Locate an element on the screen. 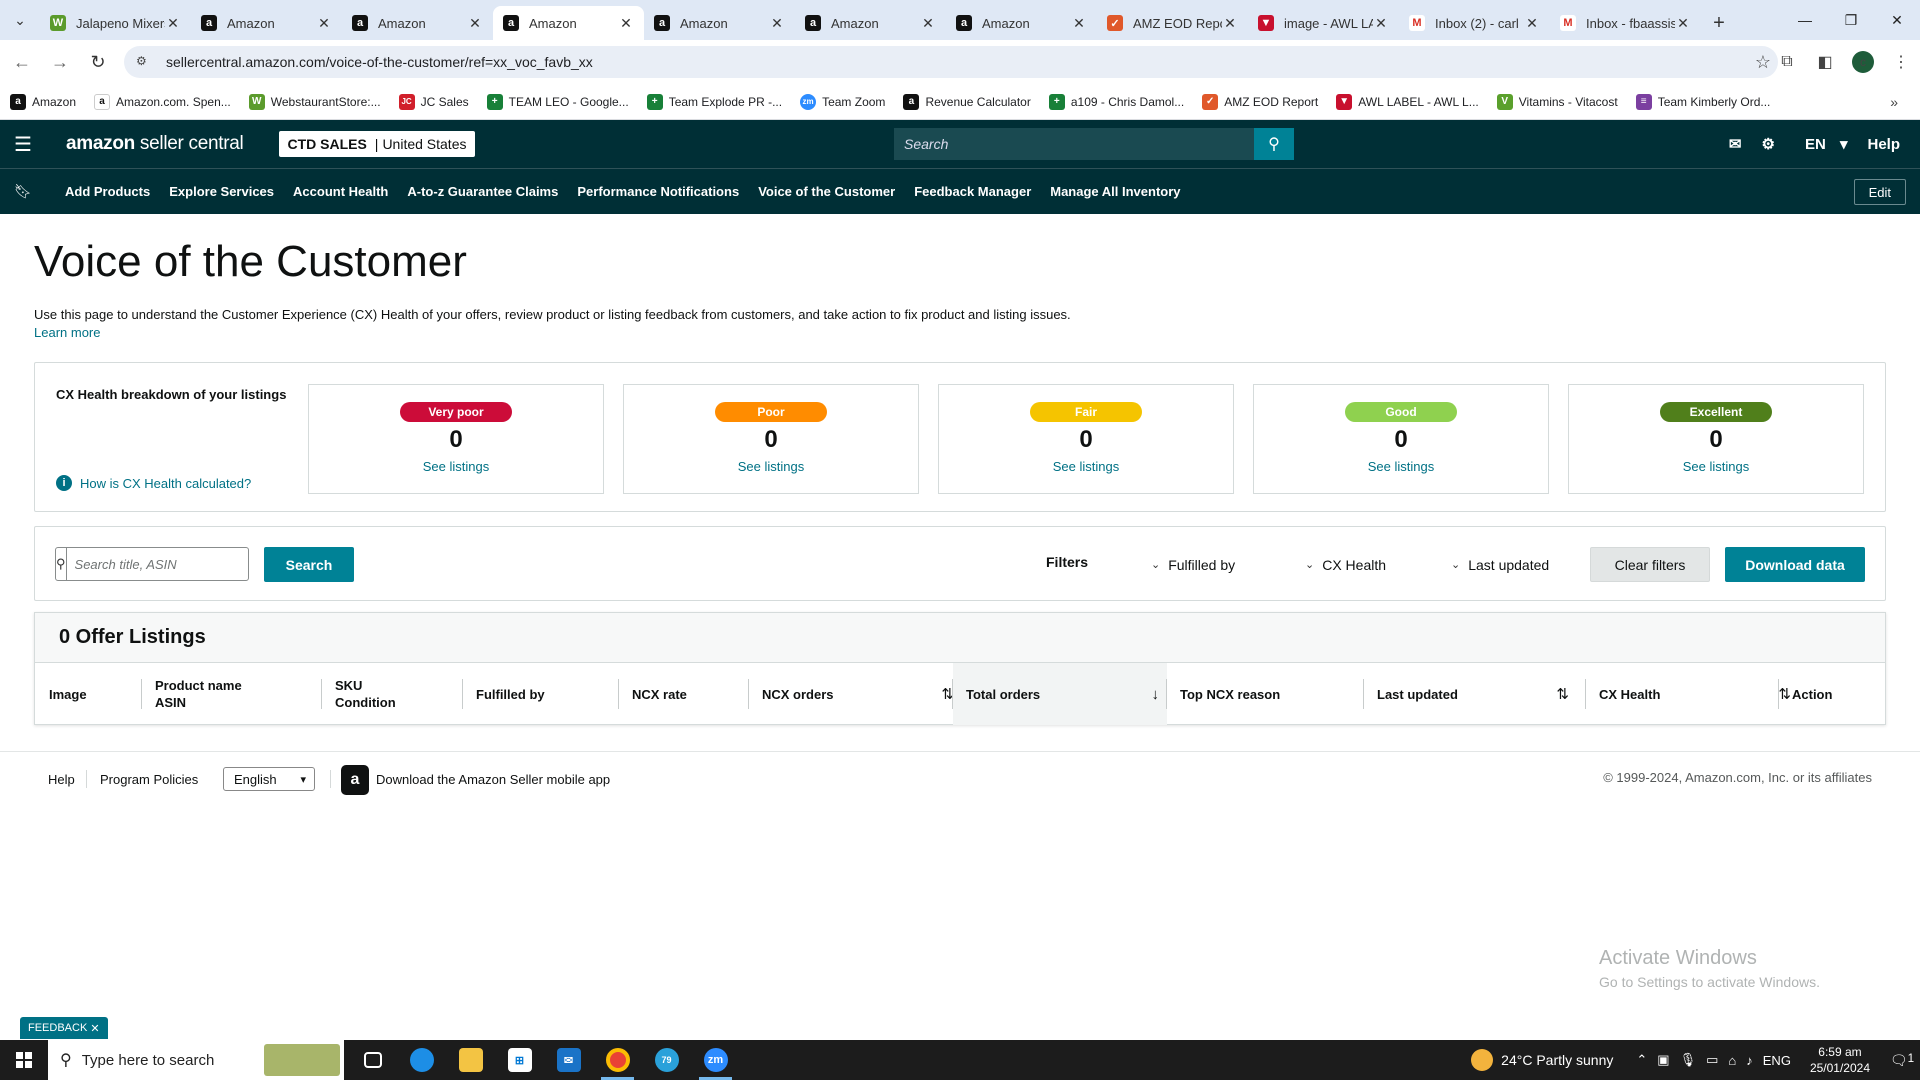 The width and height of the screenshot is (1920, 1080). mail-app-icon: ✉ is located at coordinates (568, 1060).